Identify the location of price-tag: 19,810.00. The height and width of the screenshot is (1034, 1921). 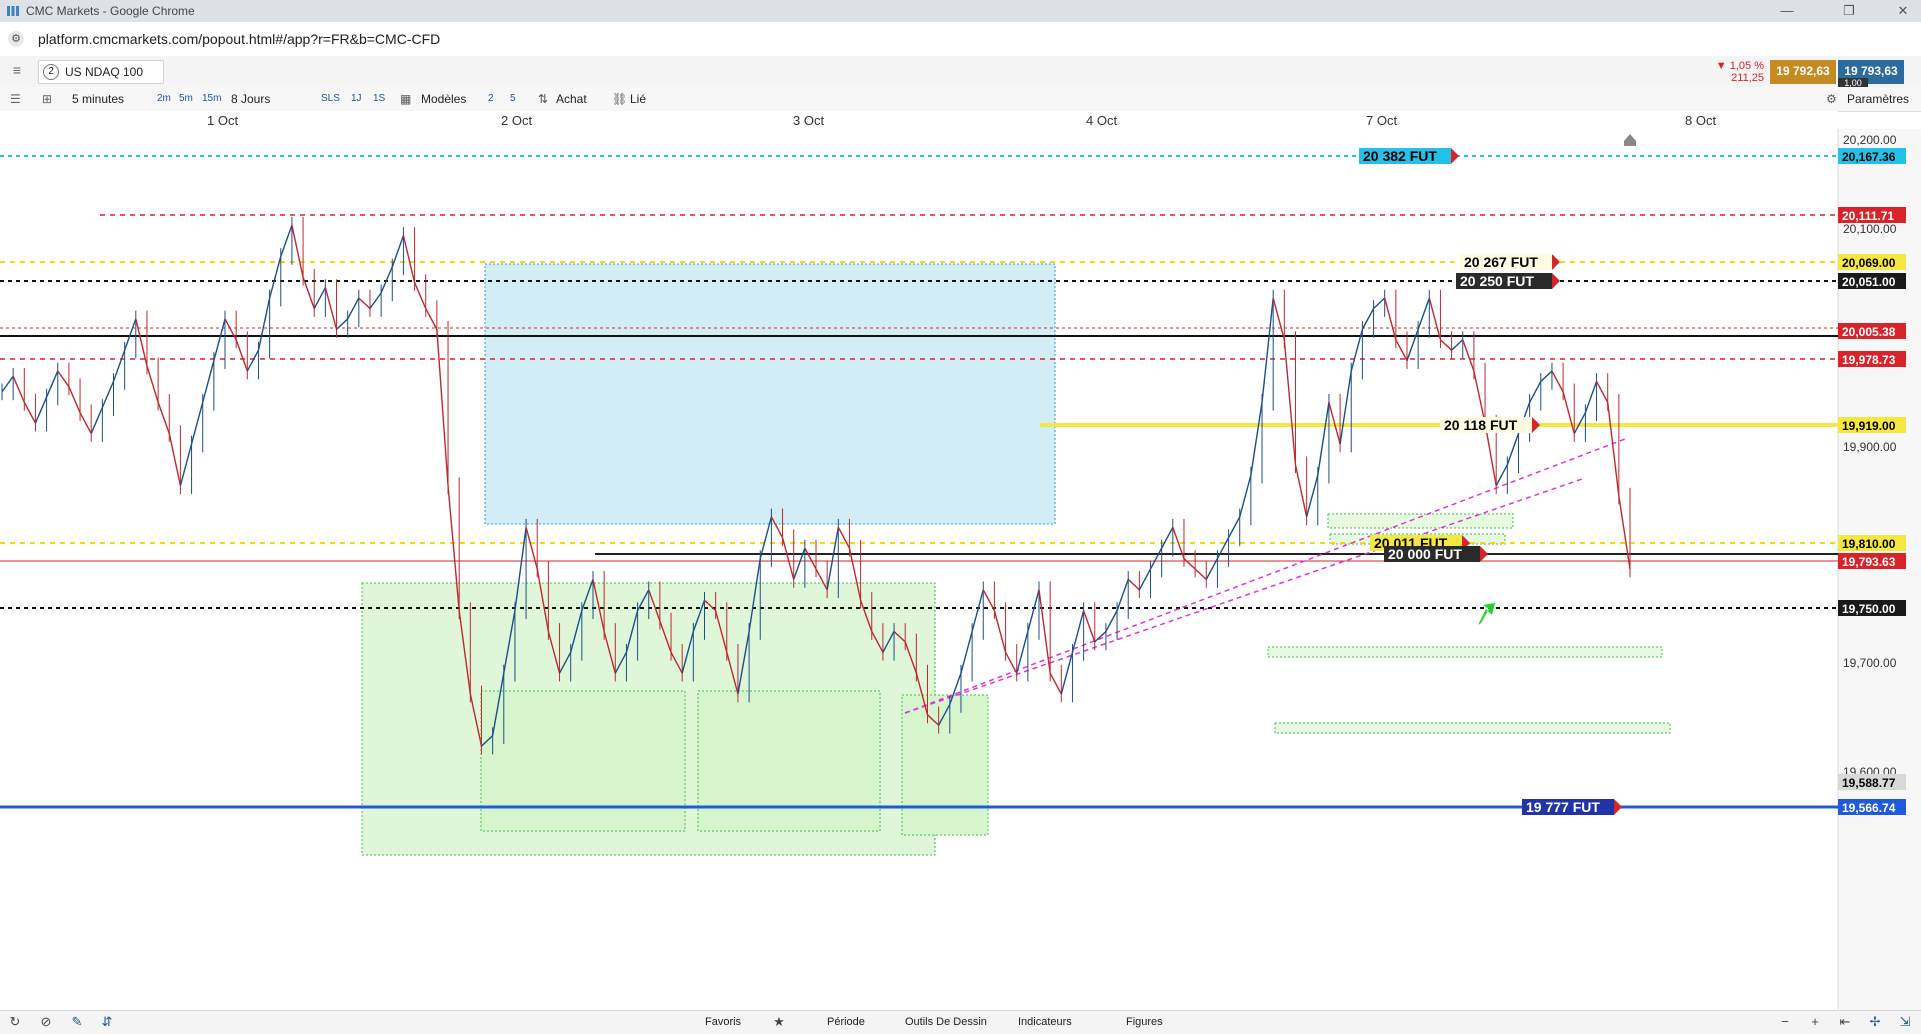
(1872, 543).